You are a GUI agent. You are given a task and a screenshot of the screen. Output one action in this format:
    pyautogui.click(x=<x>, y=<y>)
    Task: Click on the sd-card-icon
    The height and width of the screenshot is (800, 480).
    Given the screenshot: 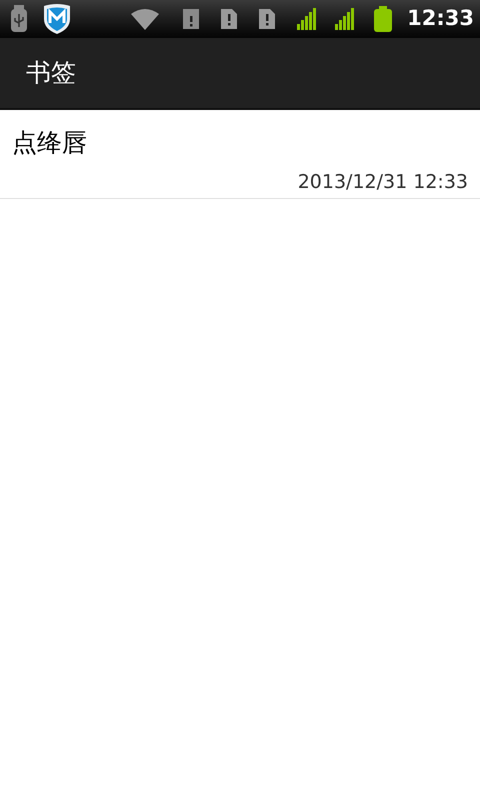 What is the action you would take?
    pyautogui.click(x=191, y=19)
    